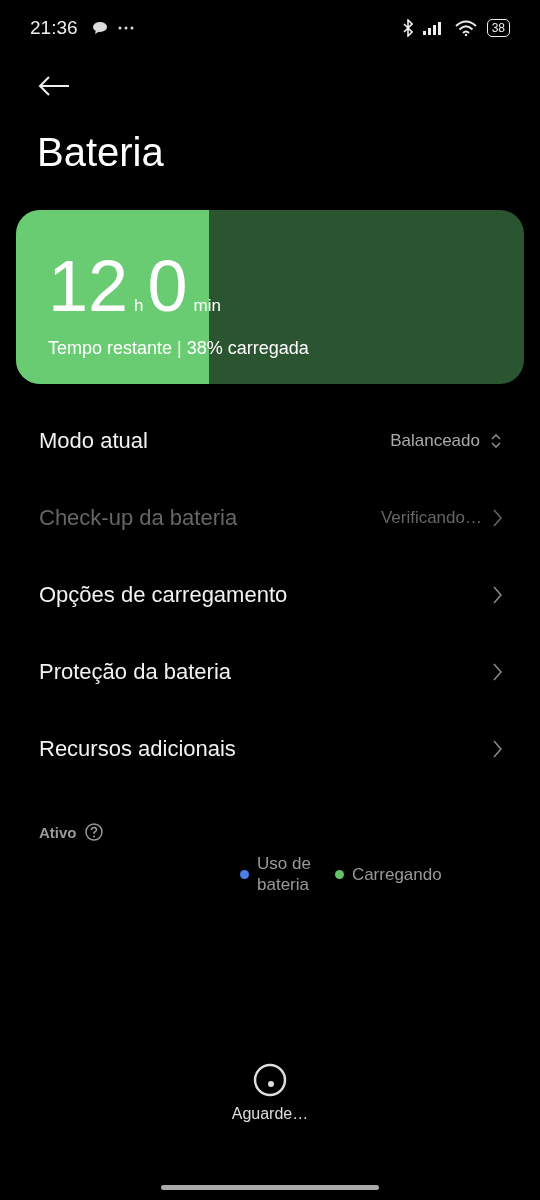 This screenshot has height=1200, width=540. I want to click on wifi-icon, so click(465, 28).